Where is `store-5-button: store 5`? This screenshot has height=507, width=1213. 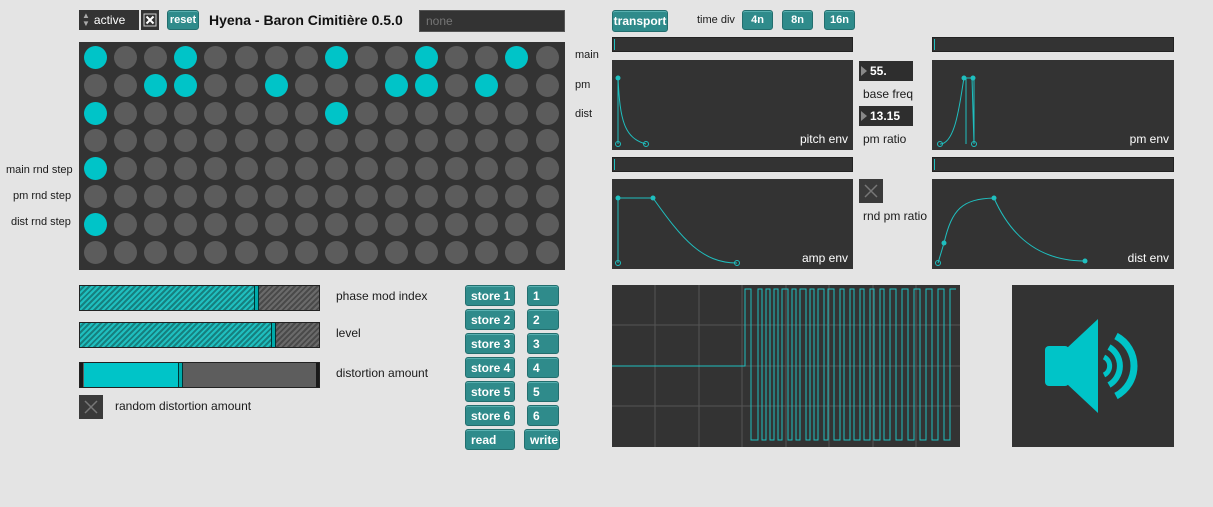 store-5-button: store 5 is located at coordinates (490, 391).